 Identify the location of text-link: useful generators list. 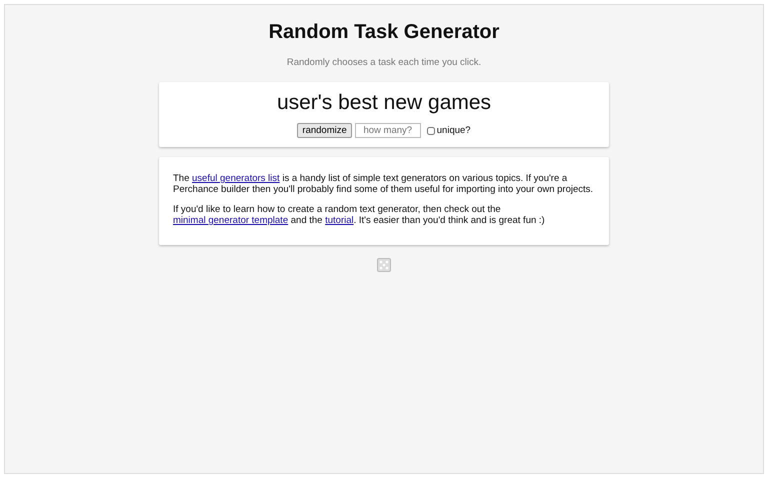
(236, 178).